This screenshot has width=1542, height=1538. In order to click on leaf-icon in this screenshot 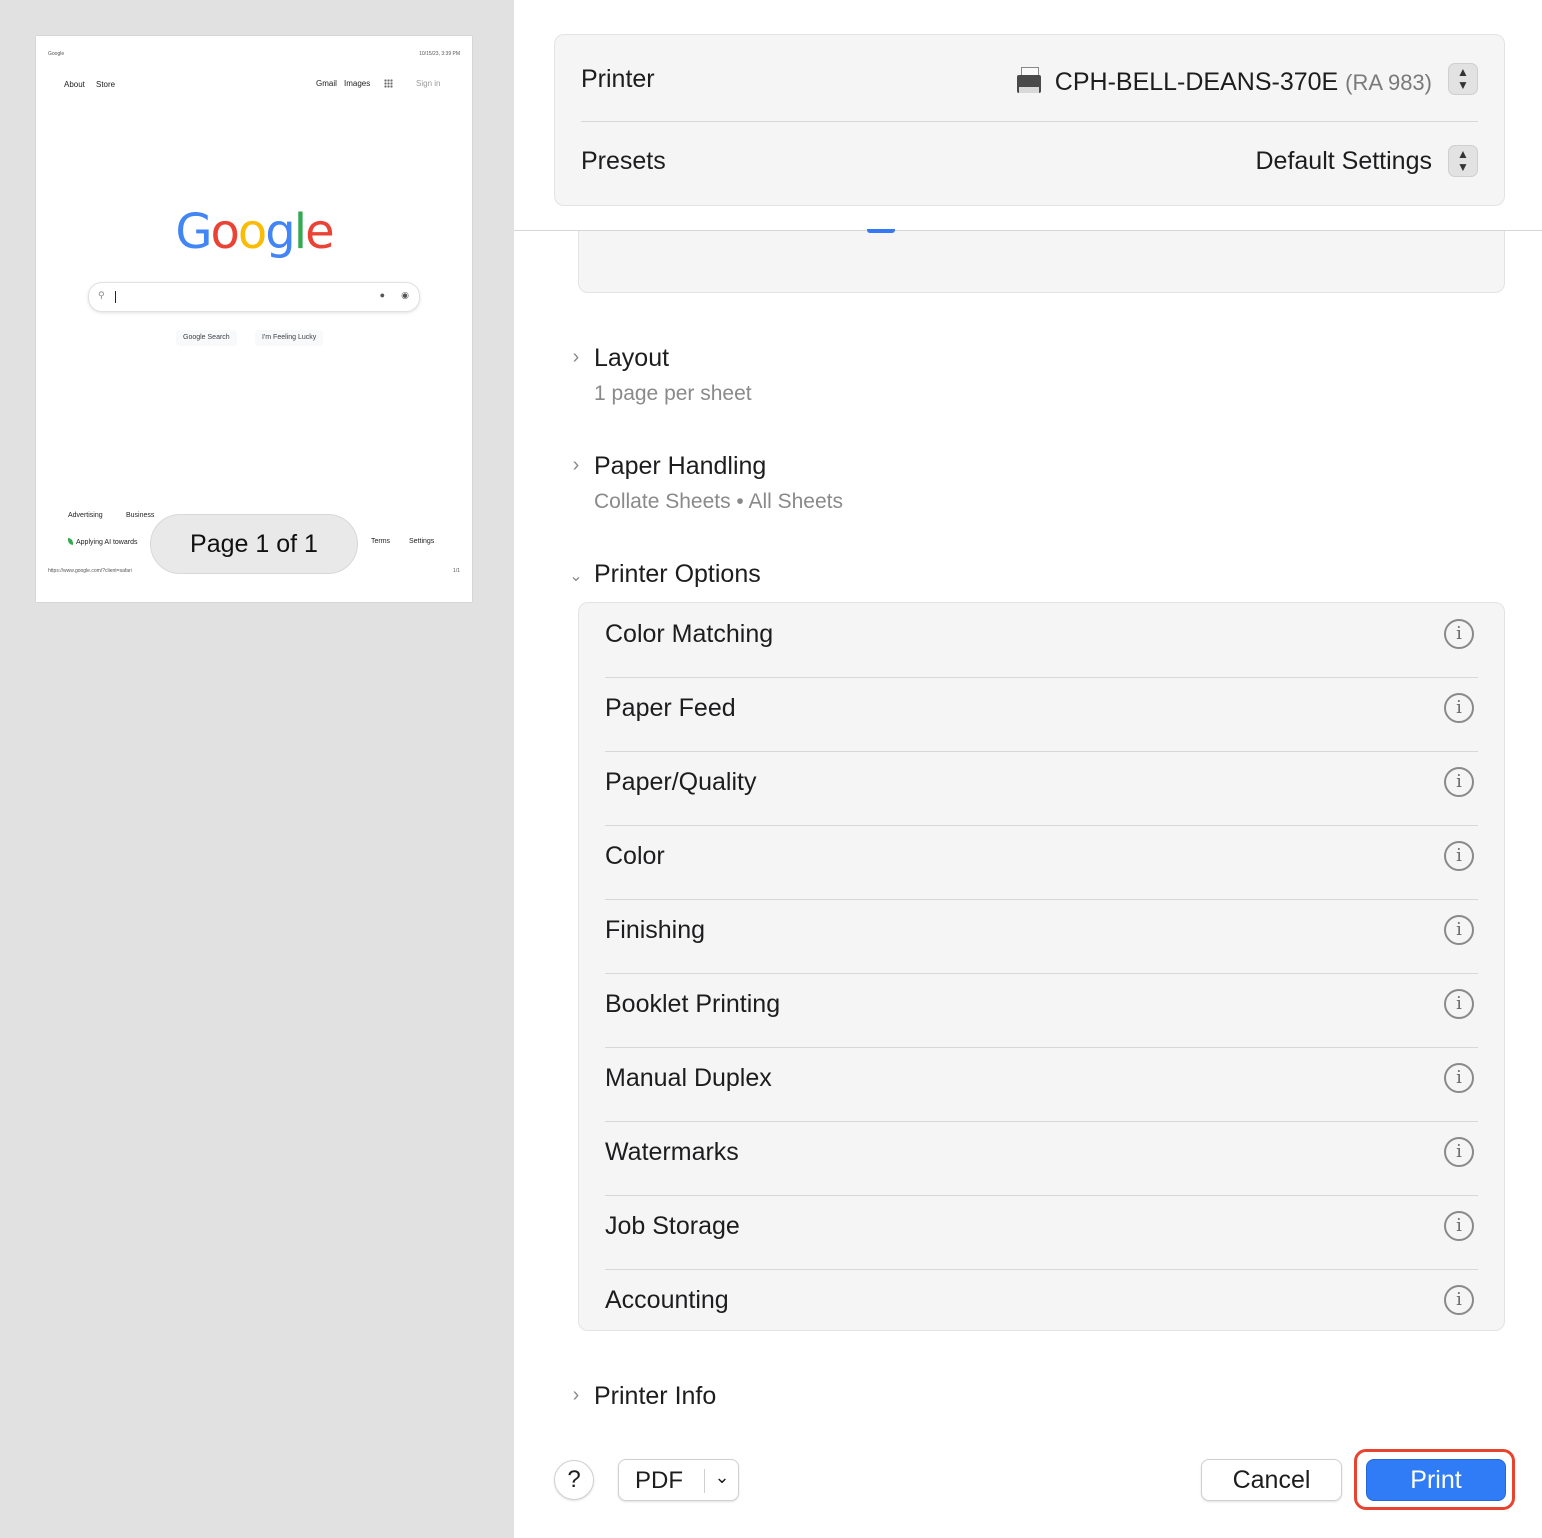, I will do `click(70, 541)`.